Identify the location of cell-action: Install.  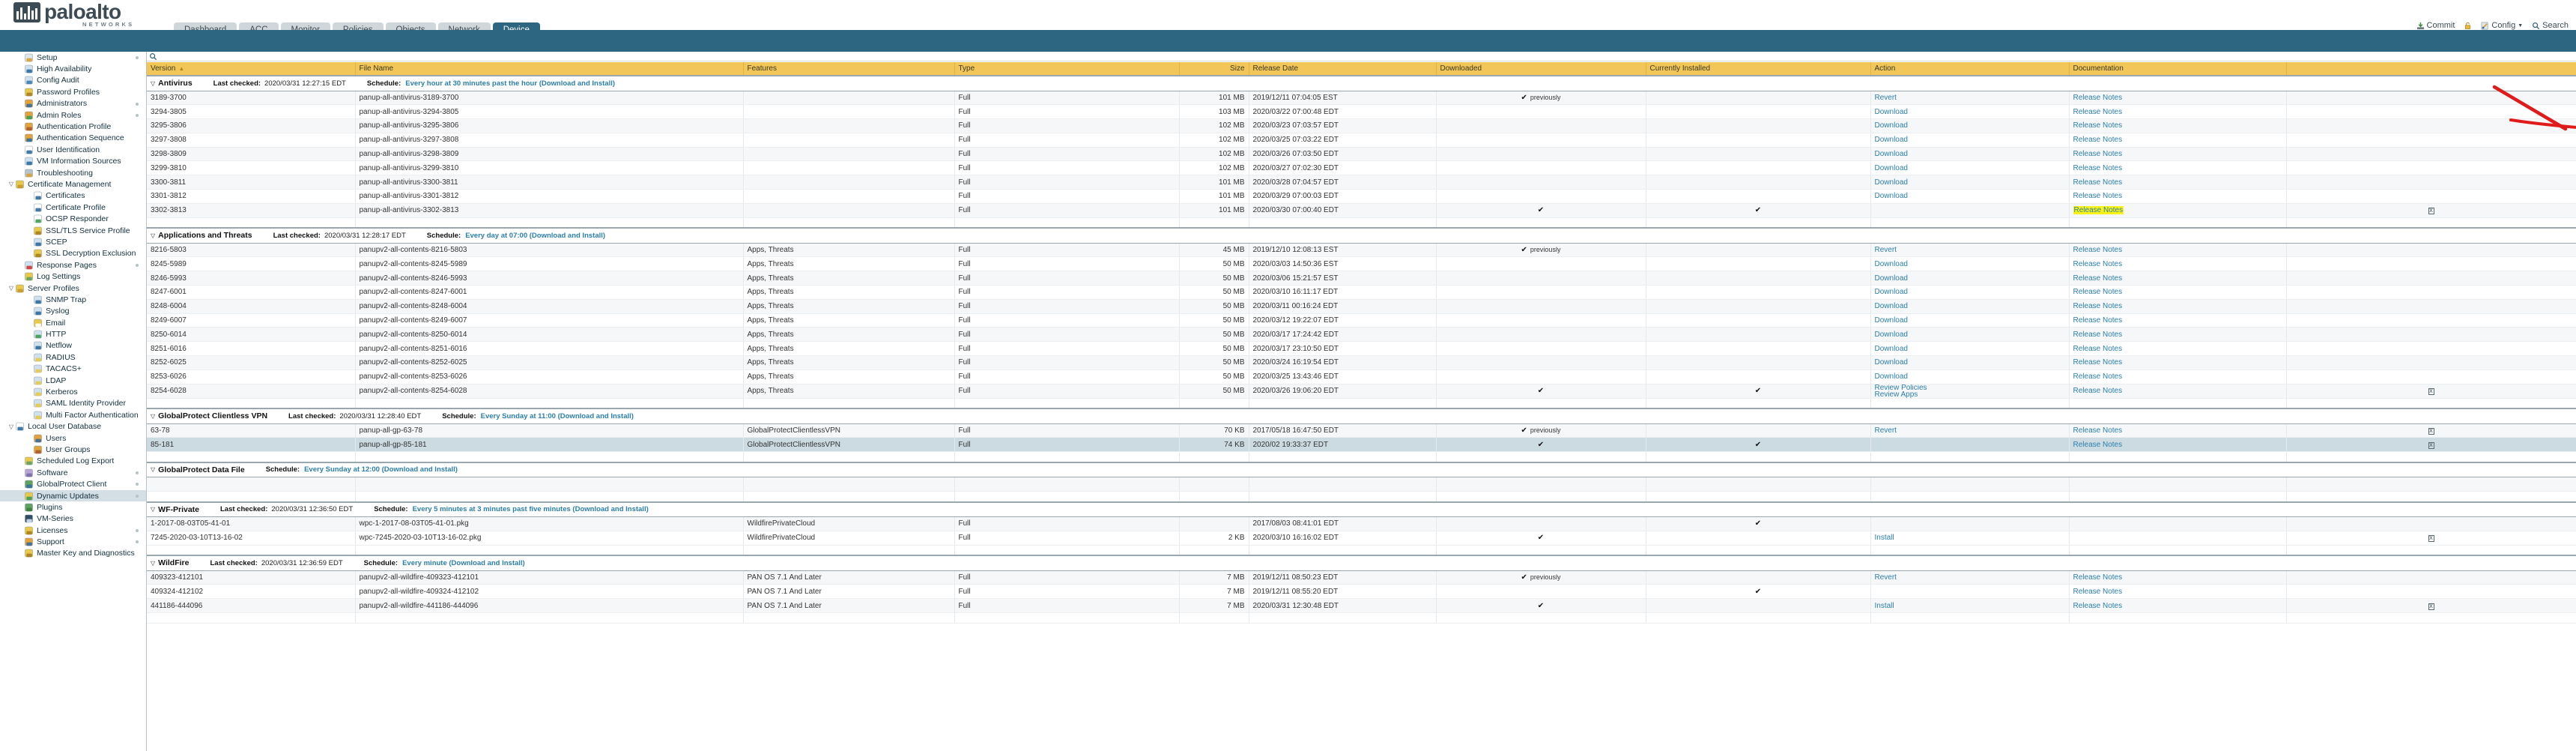
(1970, 606).